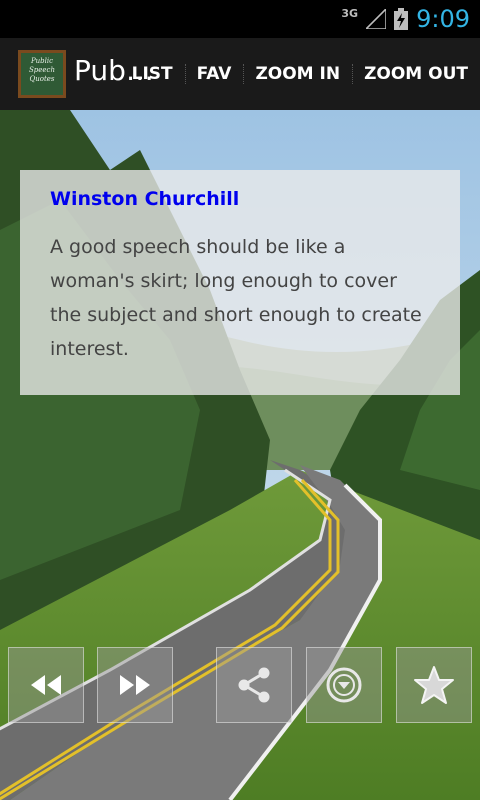  I want to click on rewind-icon, so click(46, 685).